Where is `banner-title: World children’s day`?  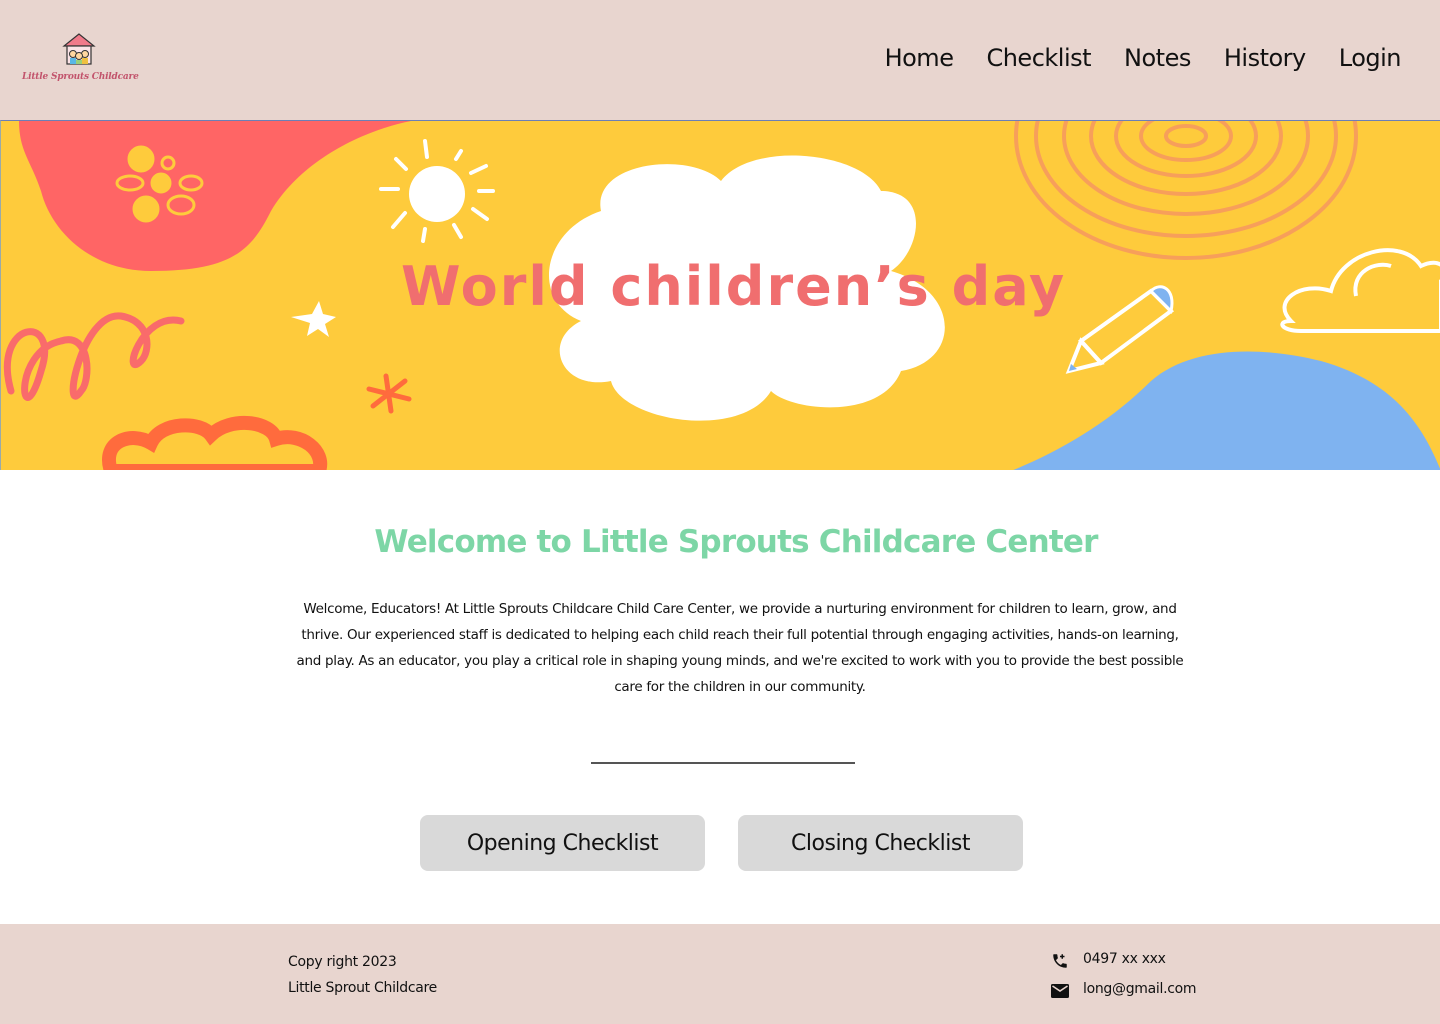 banner-title: World children’s day is located at coordinates (734, 286).